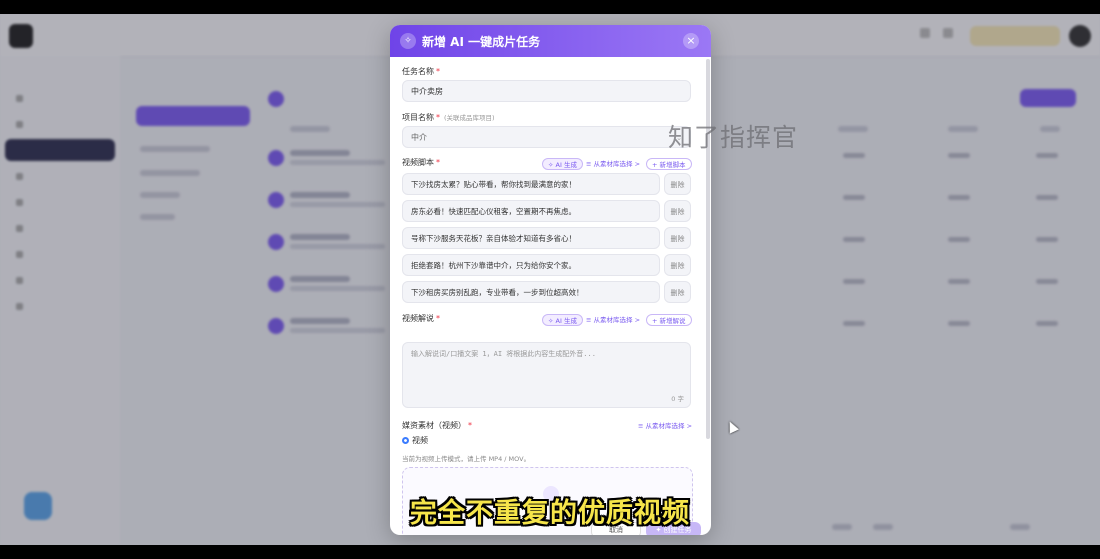  Describe the element at coordinates (531, 265) in the screenshot. I see `script-item: 拒绝套路！杭州下沙靠谱中介，只为给你安个家。` at that location.